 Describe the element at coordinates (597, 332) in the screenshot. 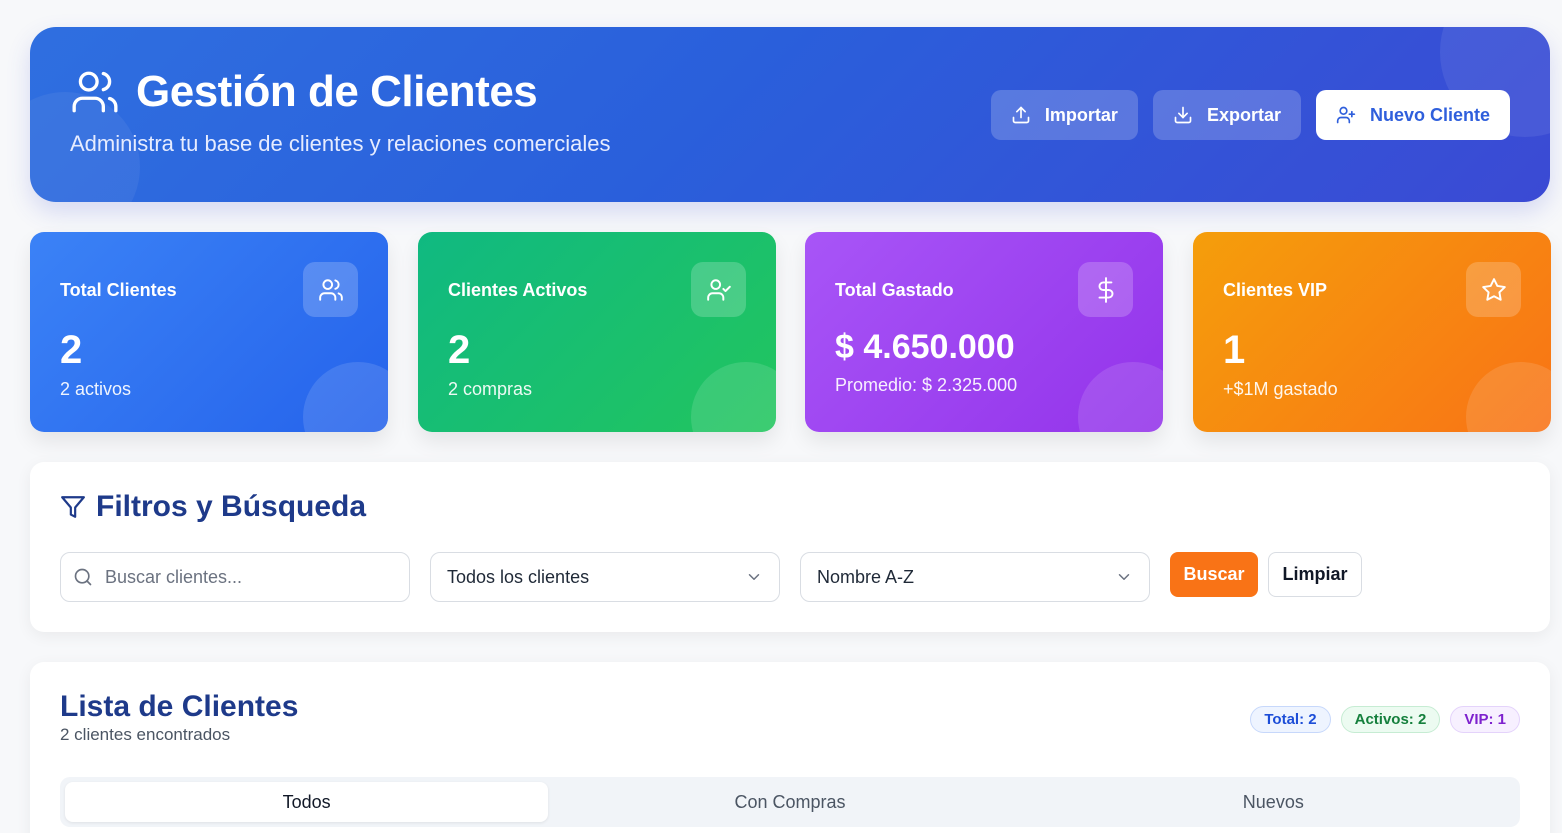

I see `stat-card-active-clients: Clientes Activos 2 2 compras` at that location.